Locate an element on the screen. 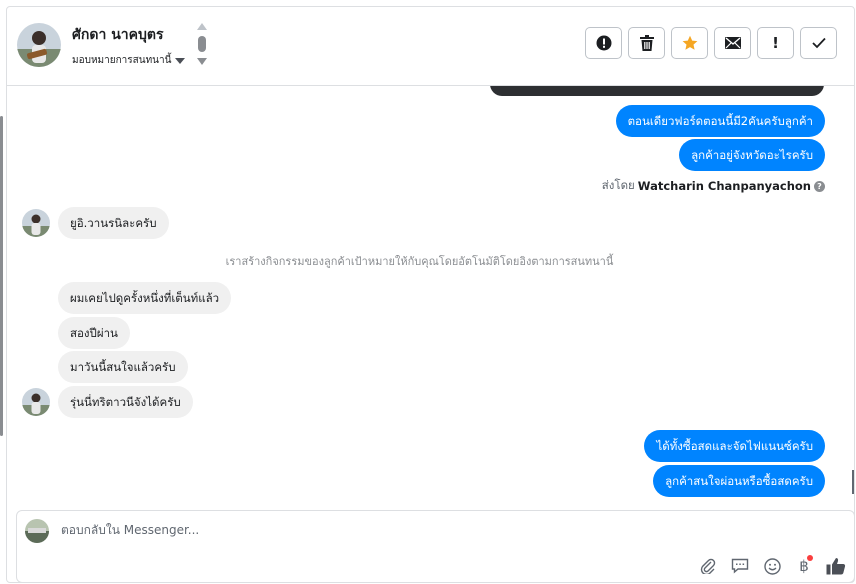 This screenshot has width=856, height=584. thumbs-up-icon is located at coordinates (836, 566).